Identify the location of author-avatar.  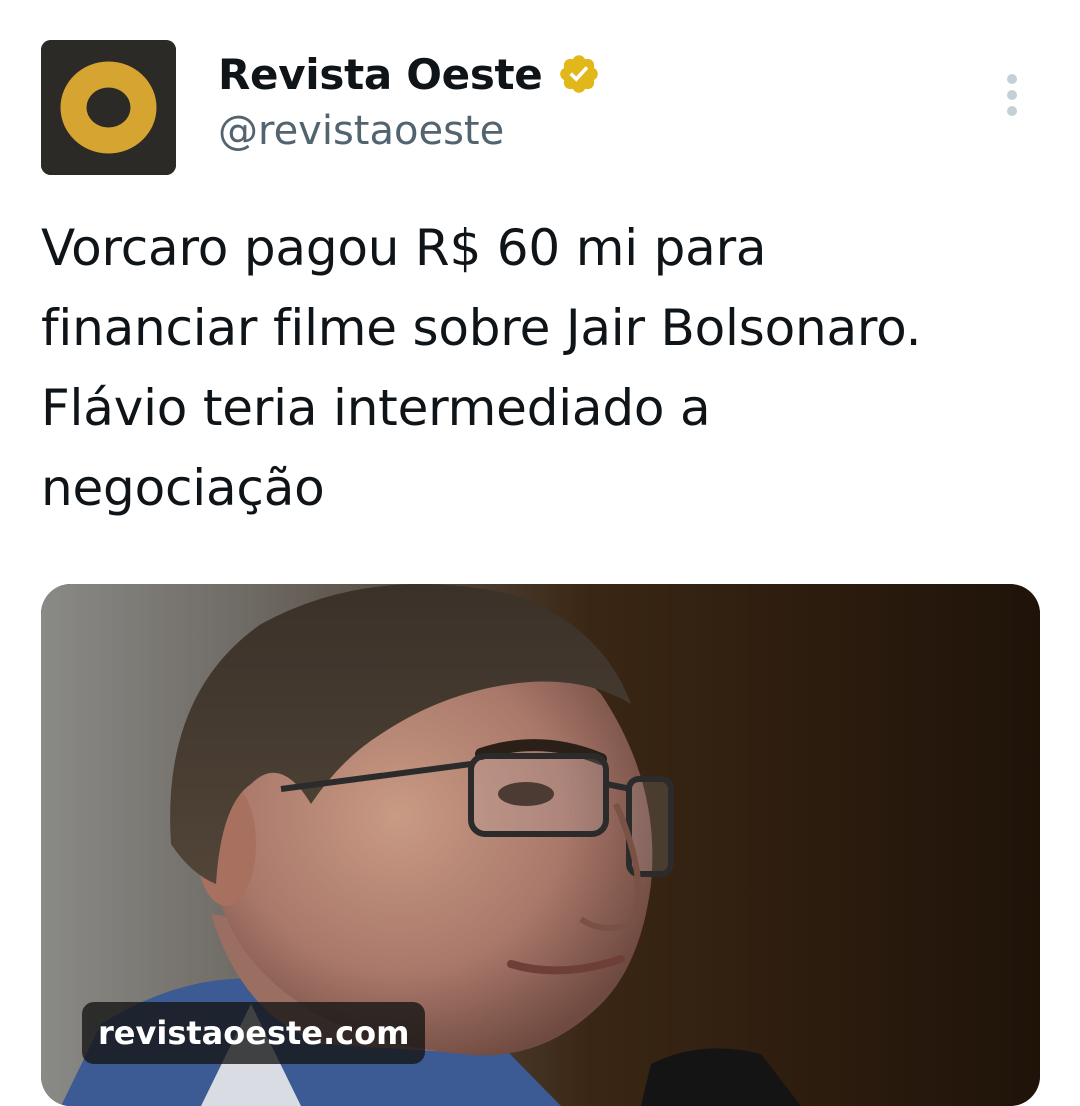
(108, 107).